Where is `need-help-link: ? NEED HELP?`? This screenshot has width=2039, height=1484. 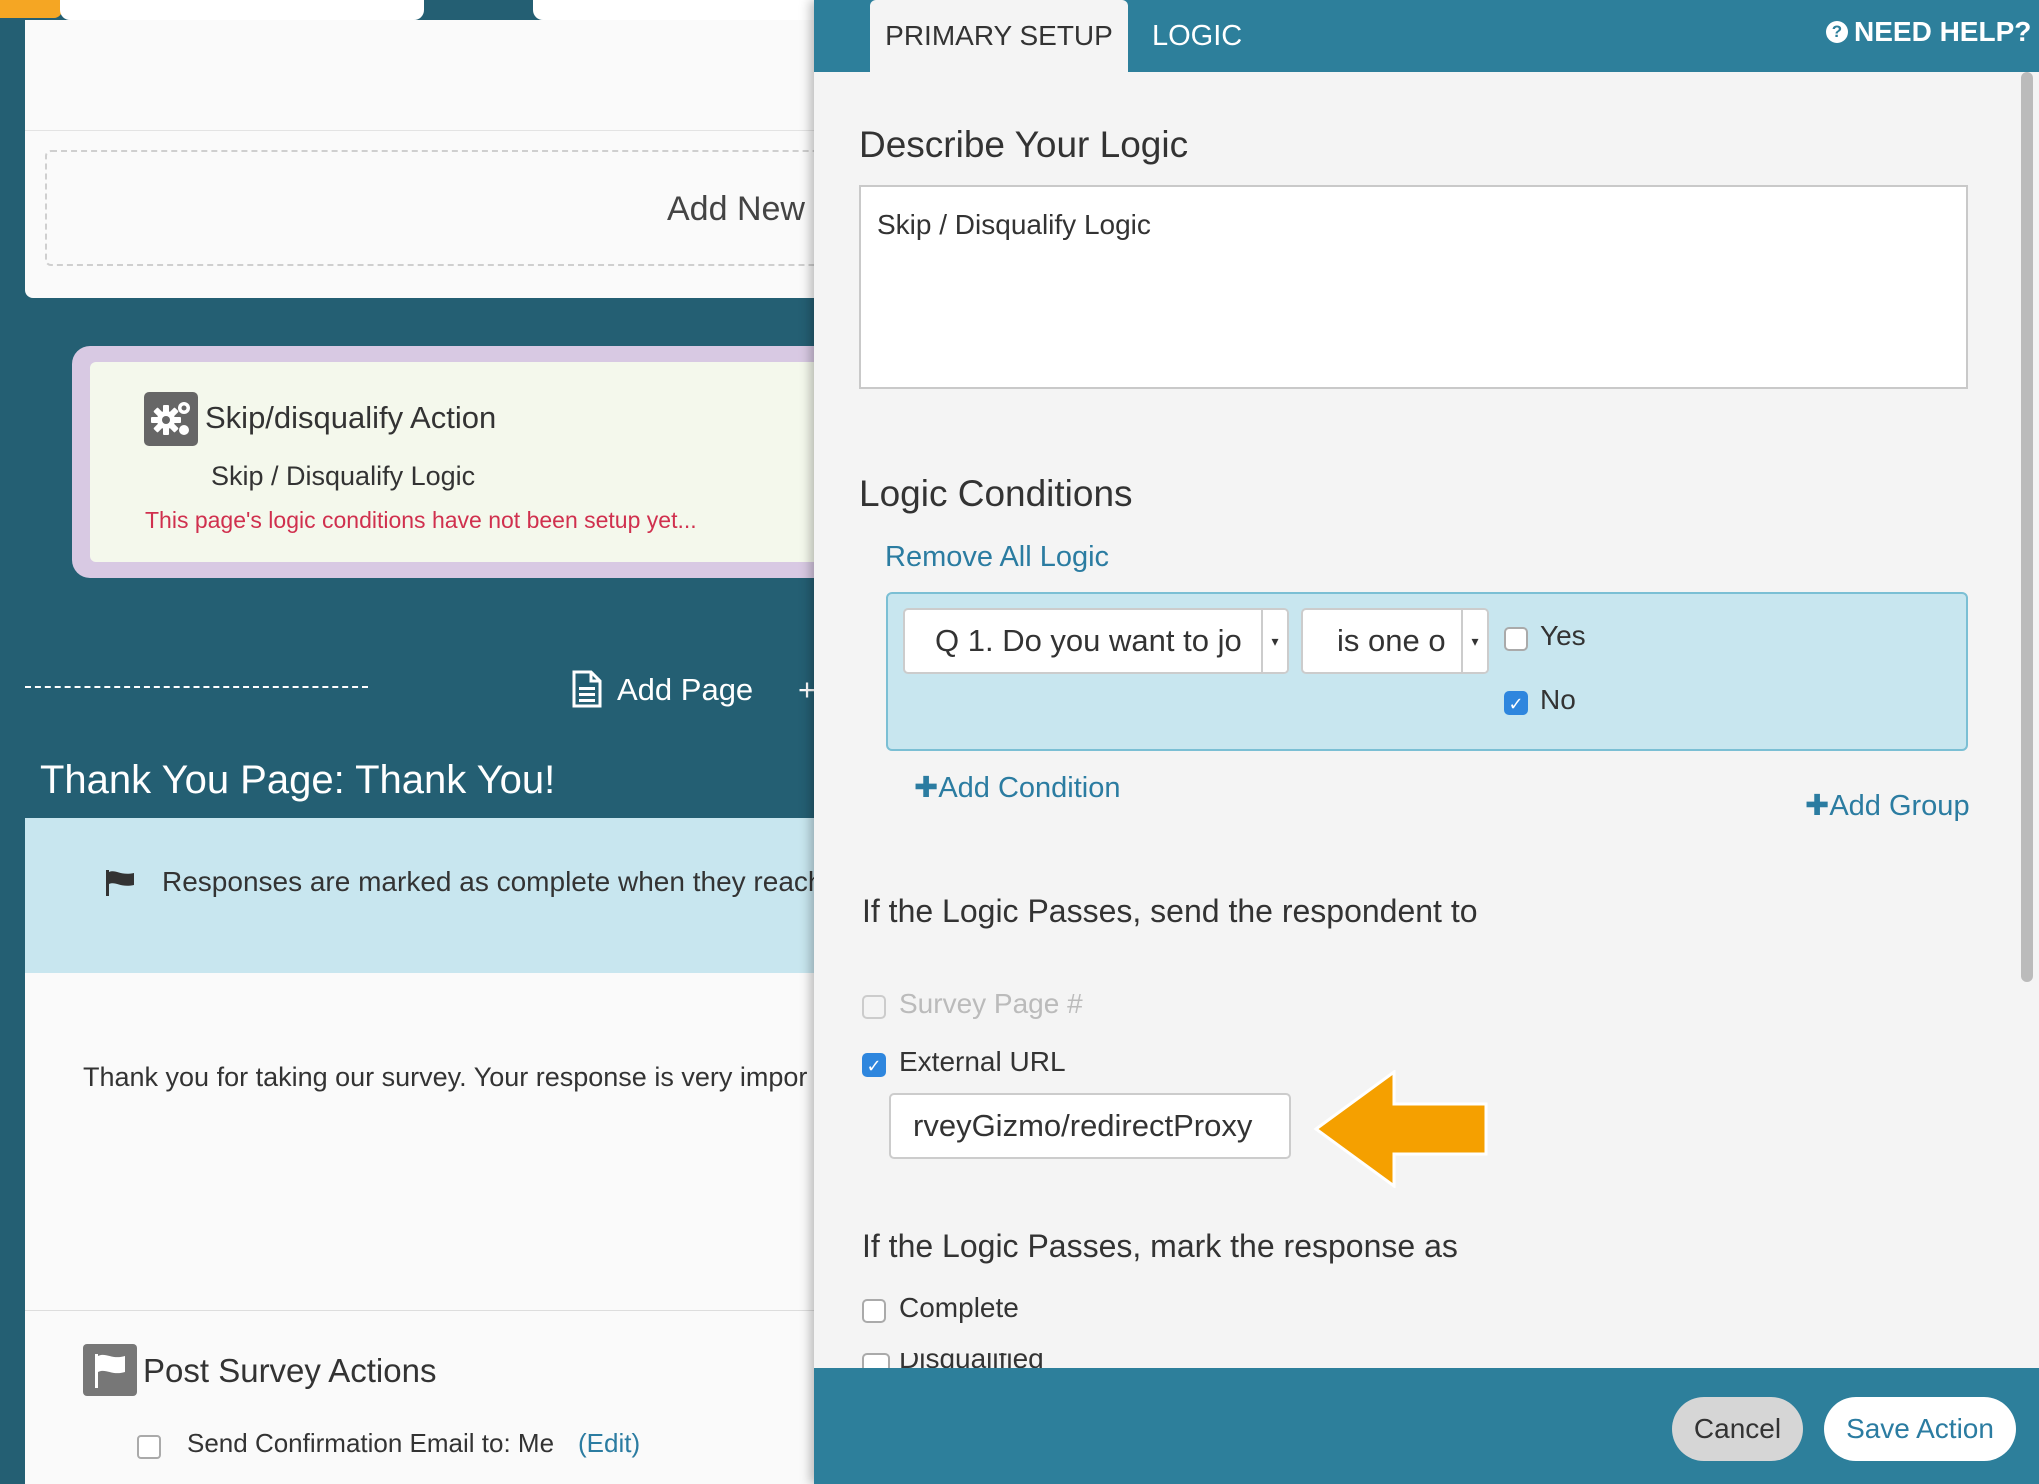 need-help-link: ? NEED HELP? is located at coordinates (1928, 32).